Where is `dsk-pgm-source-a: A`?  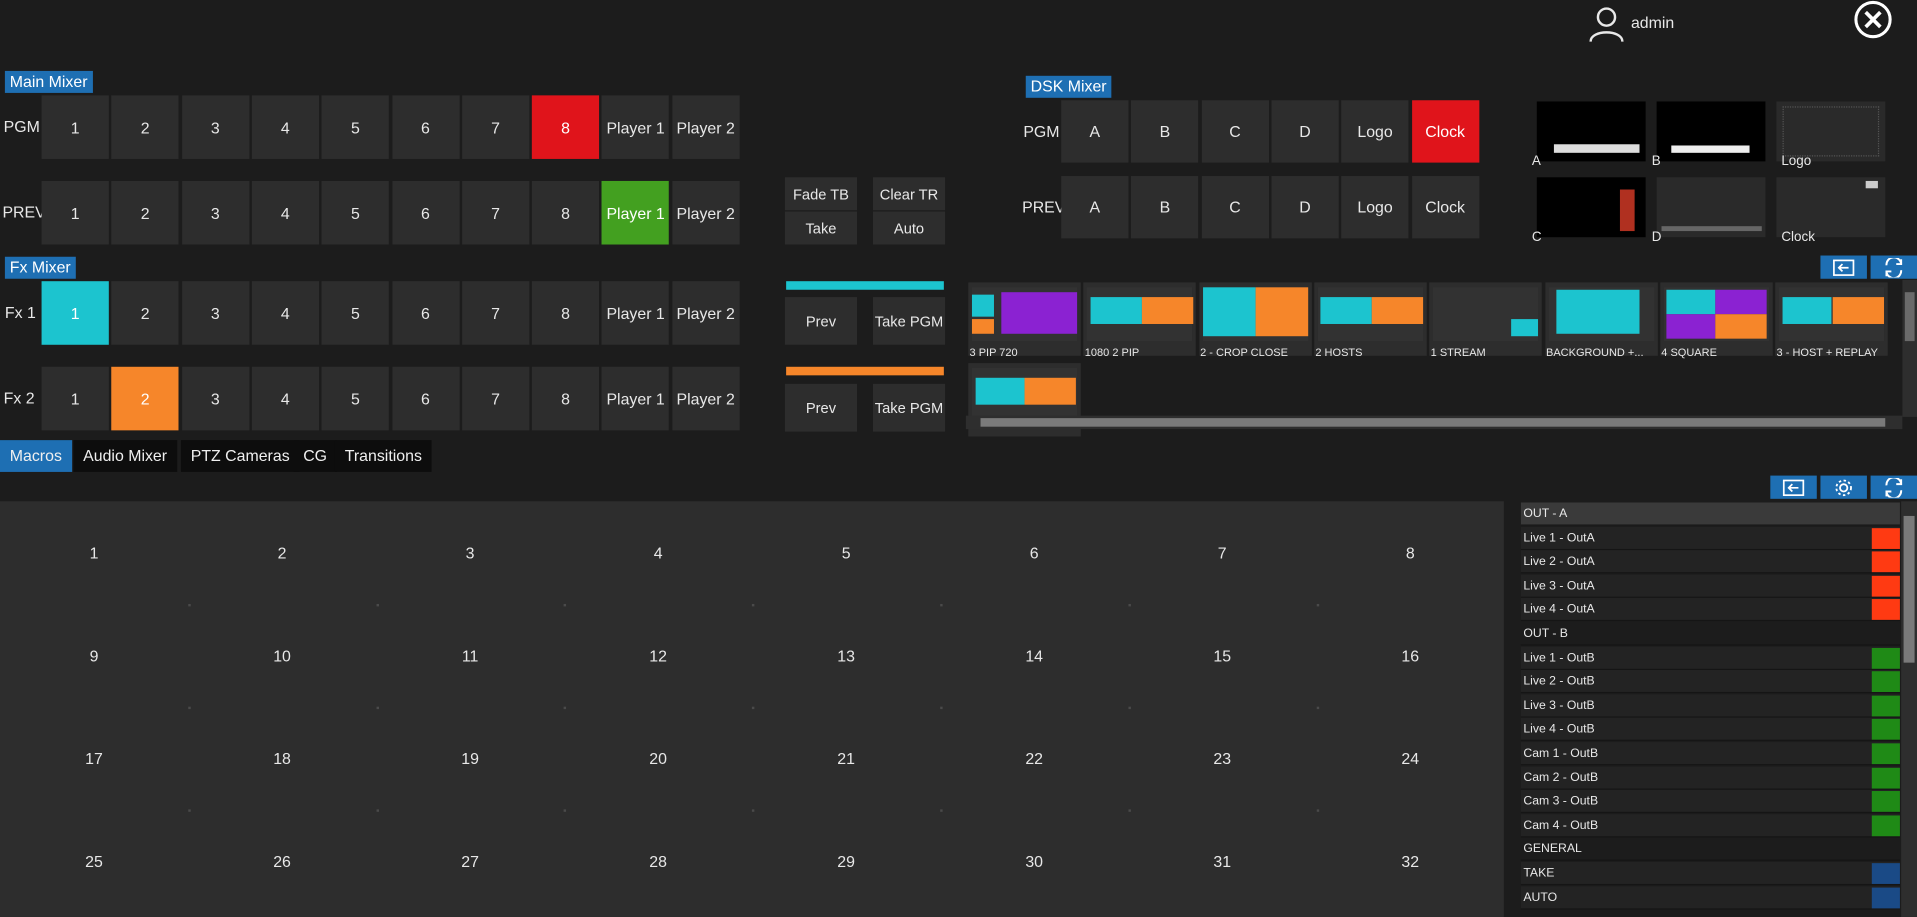 dsk-pgm-source-a: A is located at coordinates (1095, 131).